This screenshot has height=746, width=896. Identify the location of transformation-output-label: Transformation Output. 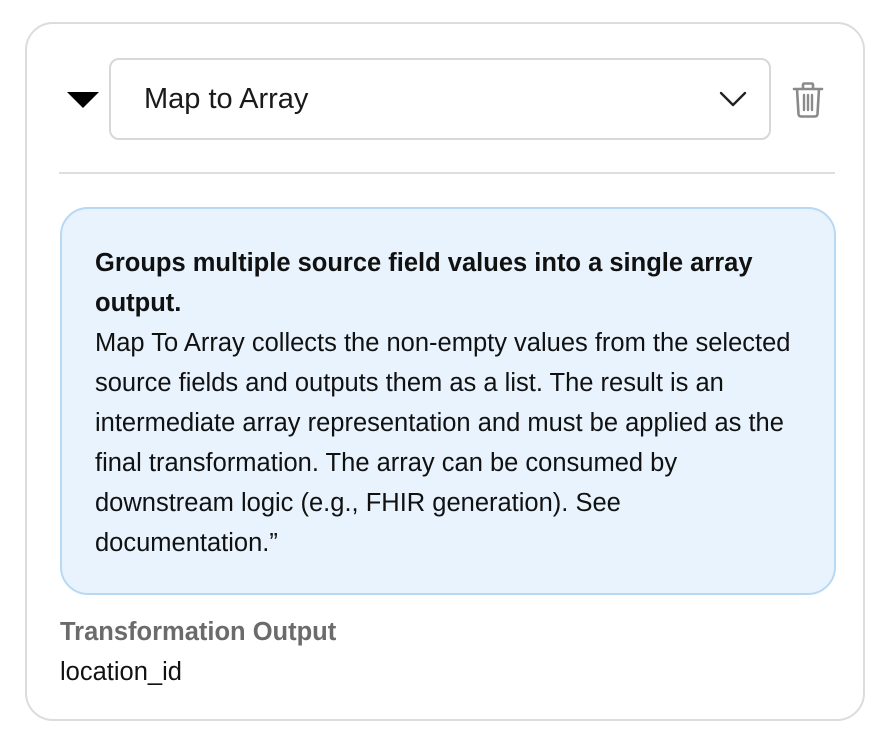
(198, 632).